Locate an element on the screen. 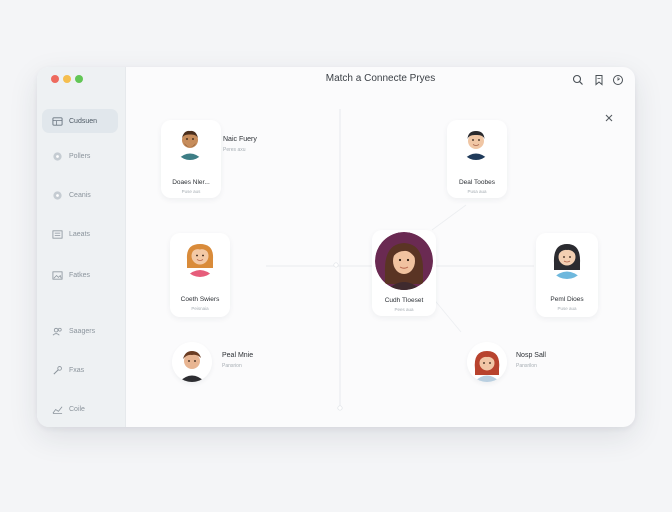 The width and height of the screenshot is (672, 512). sidebar-item-fxas: Fxas is located at coordinates (80, 370).